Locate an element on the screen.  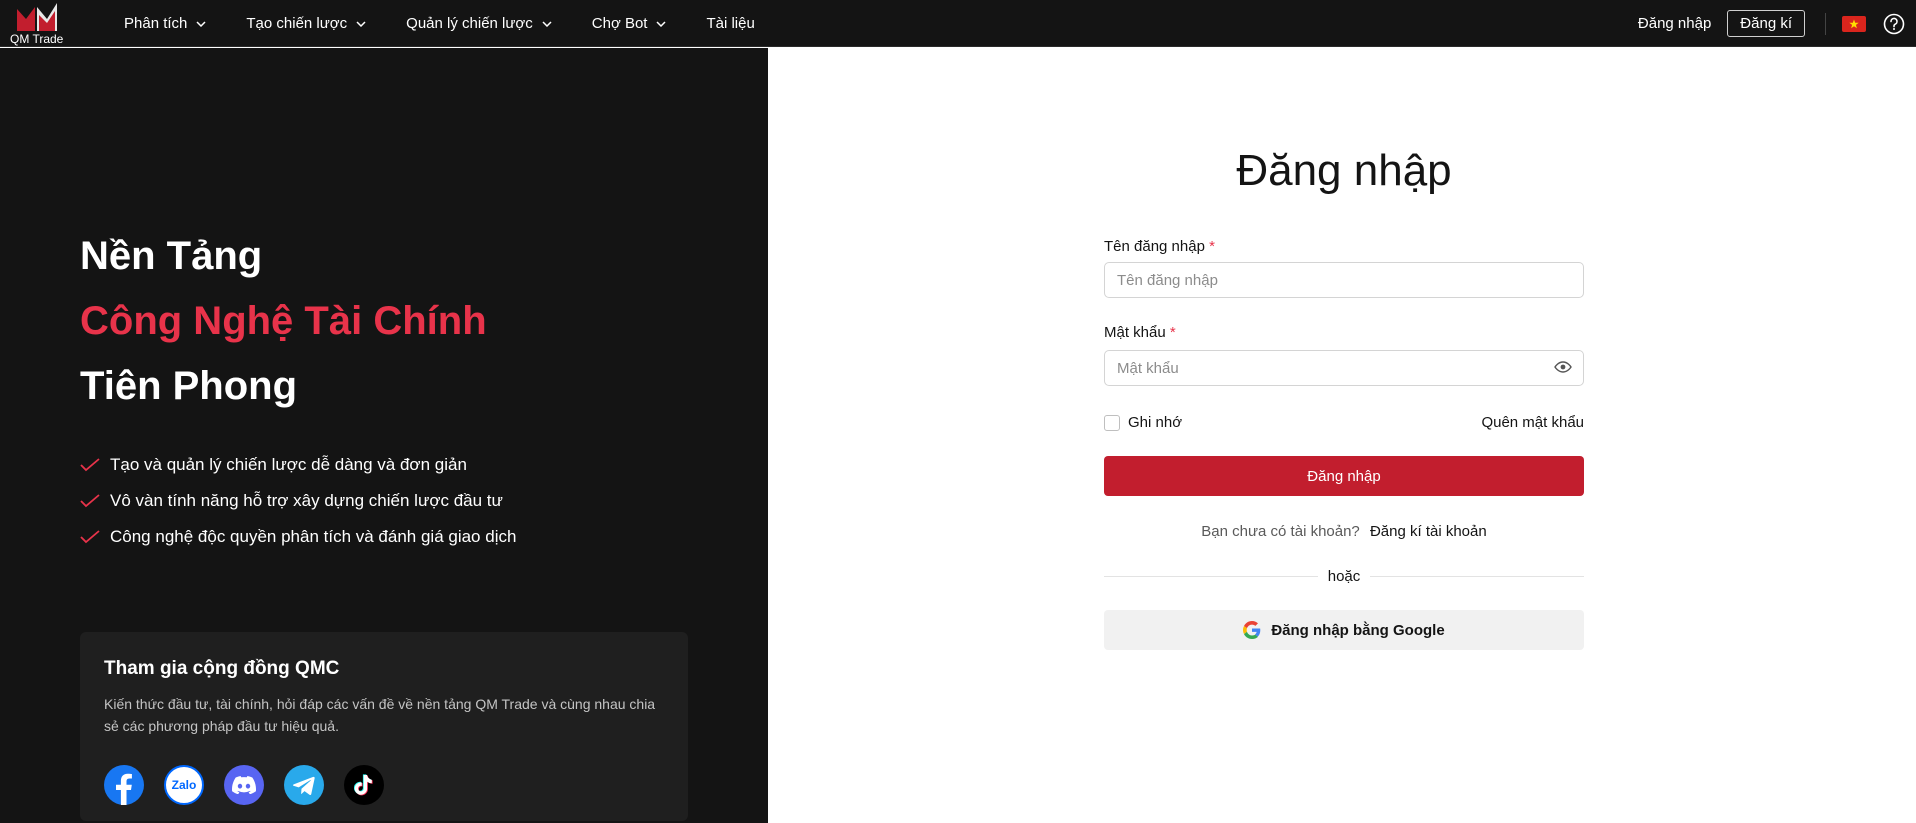
discord-icon is located at coordinates (244, 785).